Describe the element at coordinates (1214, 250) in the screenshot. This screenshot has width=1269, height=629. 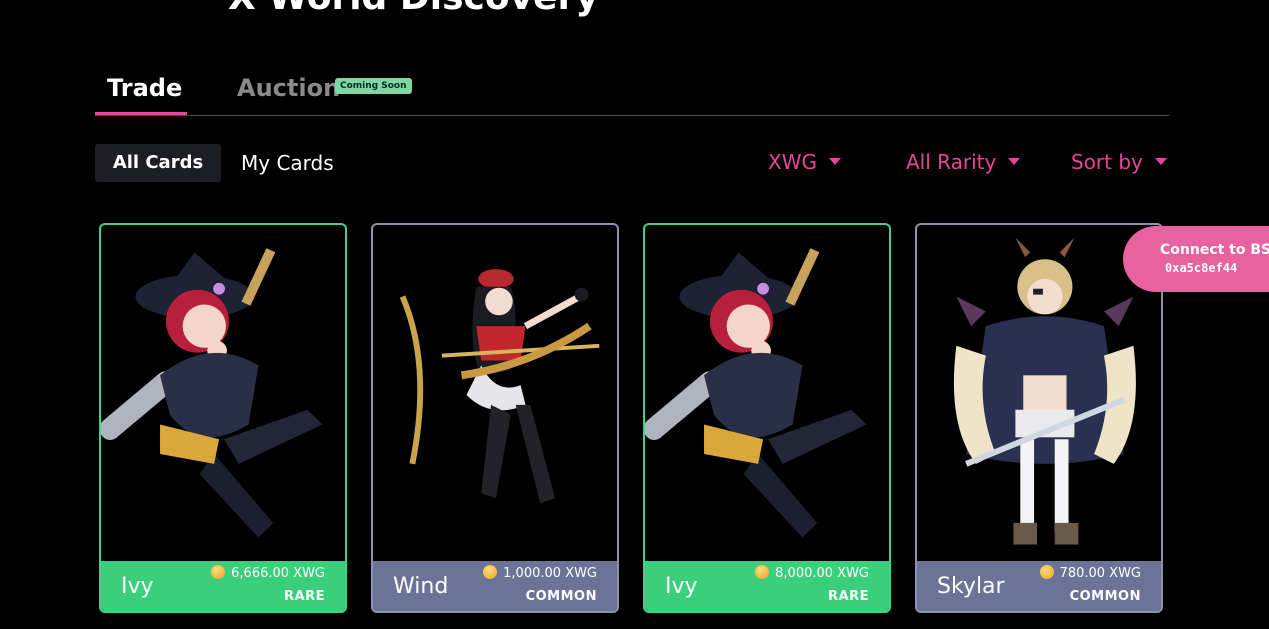
I see `connect-wallet-label: Connect to BSC` at that location.